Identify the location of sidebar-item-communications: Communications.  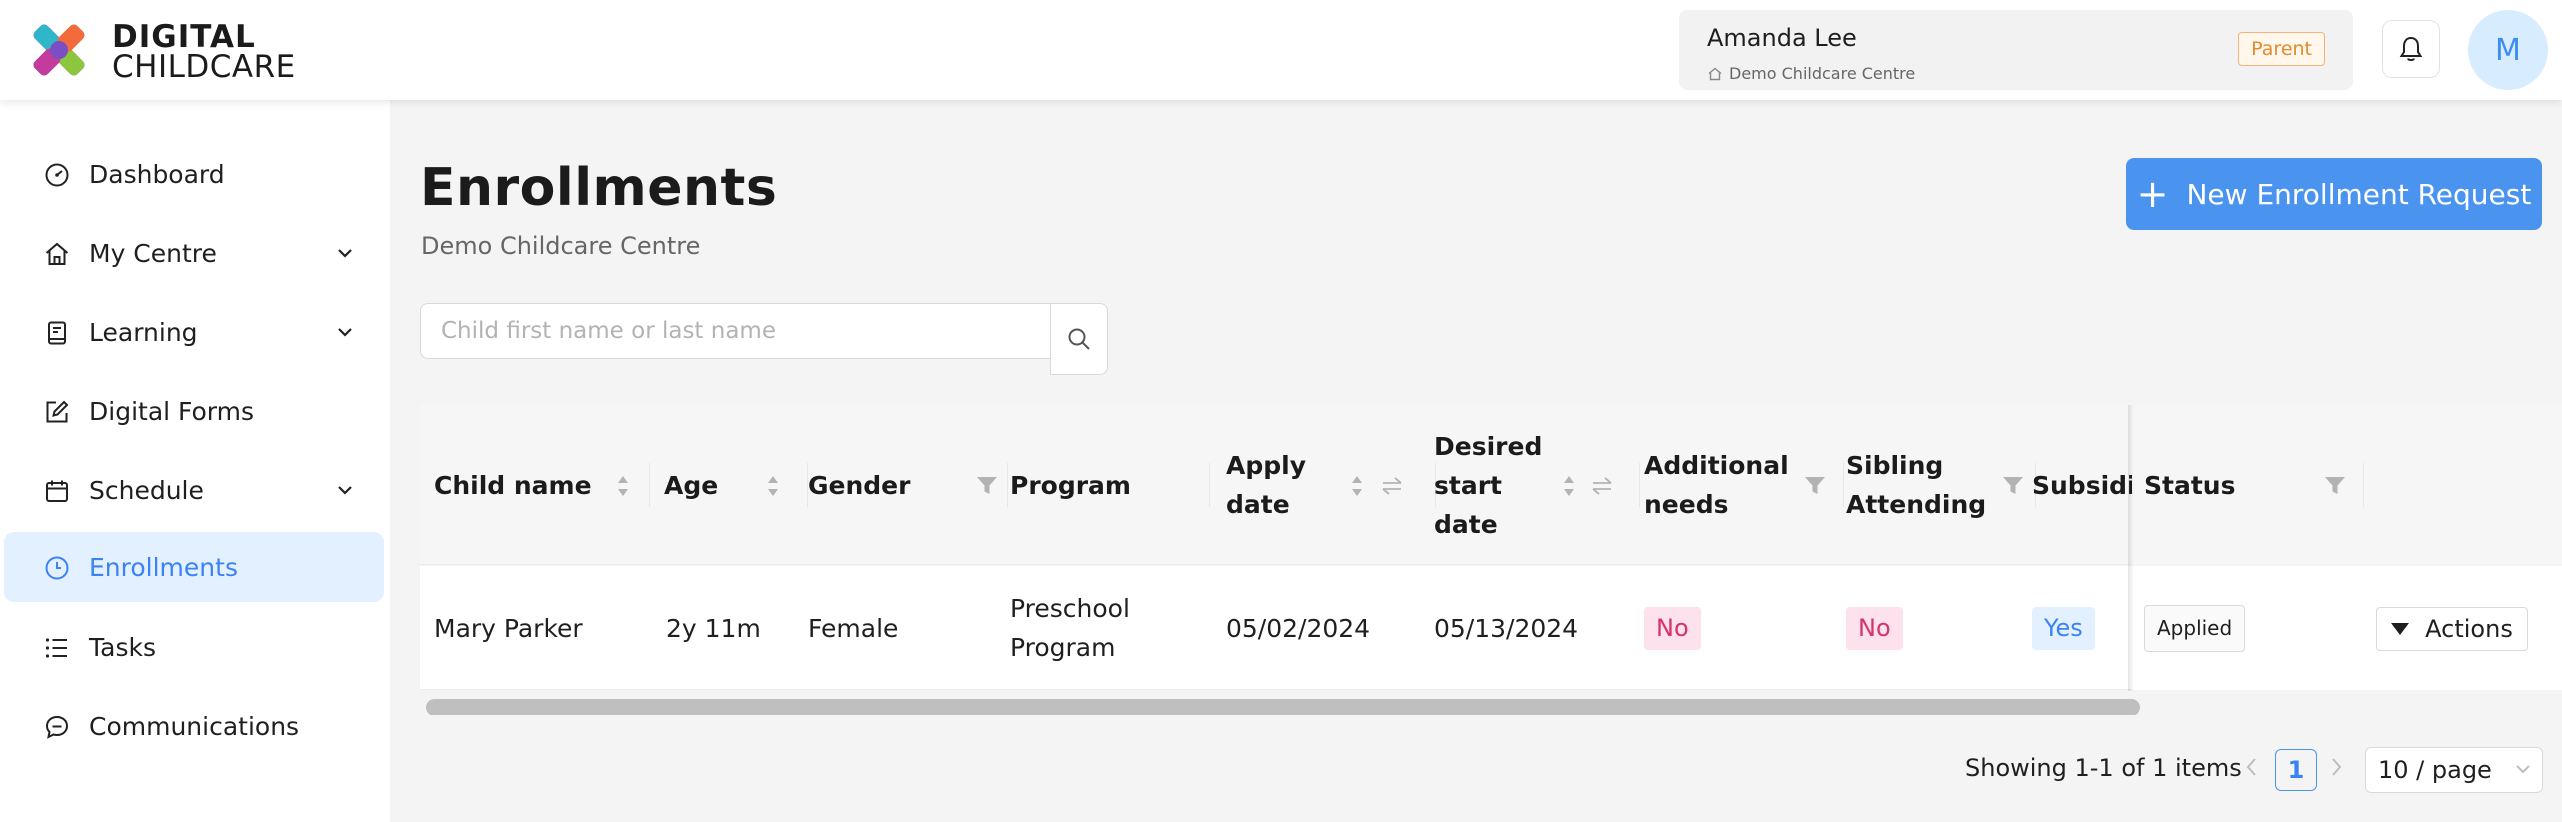
(194, 726).